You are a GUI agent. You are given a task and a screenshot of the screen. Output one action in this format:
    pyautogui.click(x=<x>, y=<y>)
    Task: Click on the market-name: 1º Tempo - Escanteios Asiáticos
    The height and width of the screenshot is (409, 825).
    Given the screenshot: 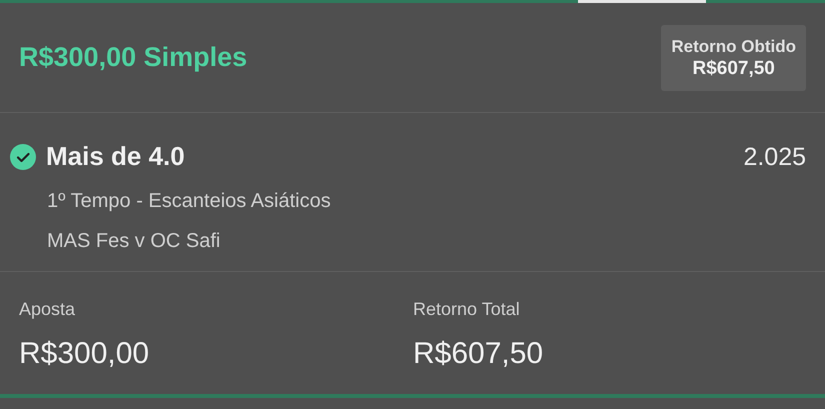 What is the action you would take?
    pyautogui.click(x=189, y=201)
    